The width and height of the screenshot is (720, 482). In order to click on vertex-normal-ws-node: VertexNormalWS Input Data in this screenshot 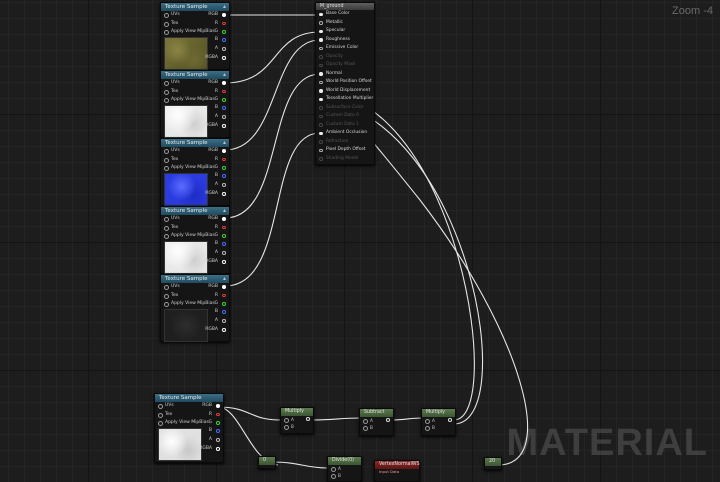, I will do `click(397, 471)`.